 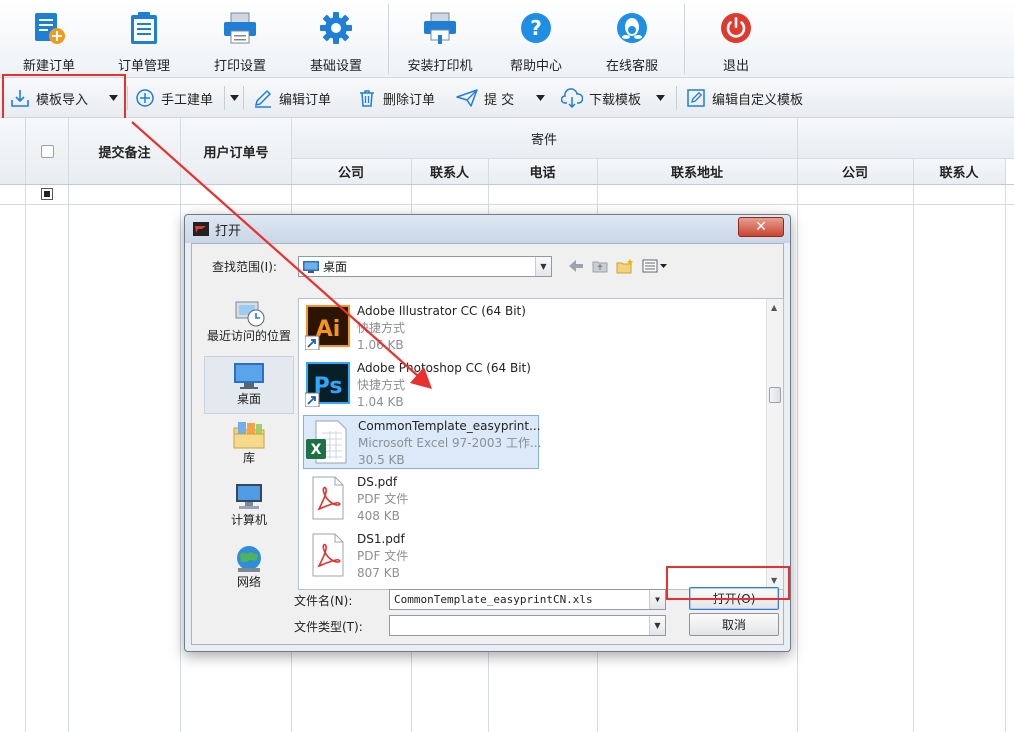 What do you see at coordinates (49, 28) in the screenshot?
I see `new-order-icon` at bounding box center [49, 28].